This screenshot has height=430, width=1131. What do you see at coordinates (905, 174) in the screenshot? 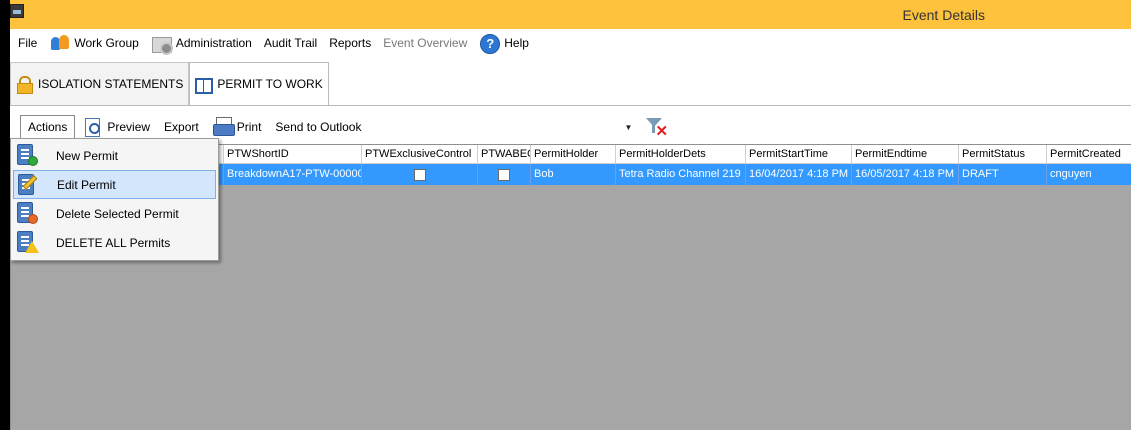
I see `row-cell-end-time: 16/05/2017 4:18 PM` at bounding box center [905, 174].